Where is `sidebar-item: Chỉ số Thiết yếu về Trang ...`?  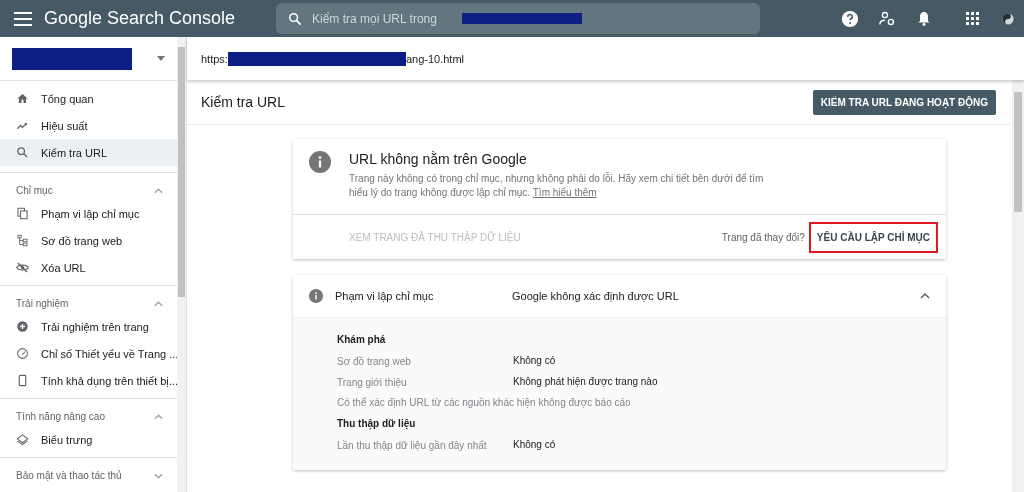
sidebar-item: Chỉ số Thiết yếu về Trang ... is located at coordinates (88, 353).